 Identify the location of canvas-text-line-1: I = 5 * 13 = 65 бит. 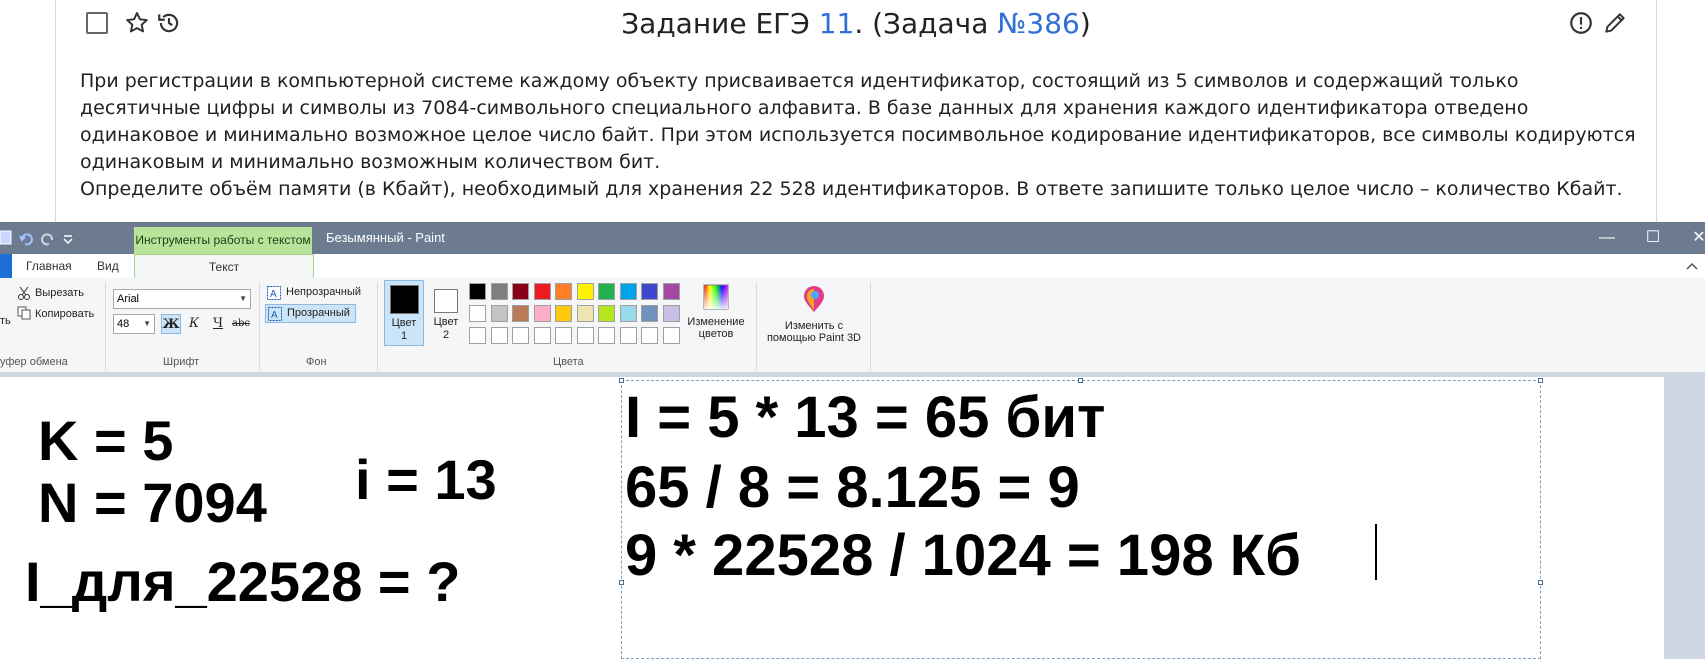
(865, 417).